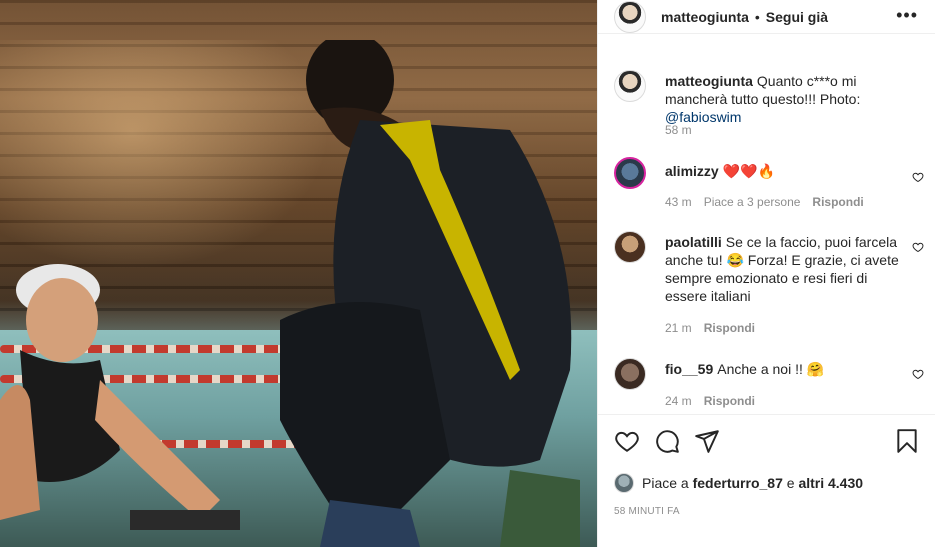 The height and width of the screenshot is (547, 935). I want to click on comment-text: fio__59 Anche a noi !! 🤗, so click(785, 369).